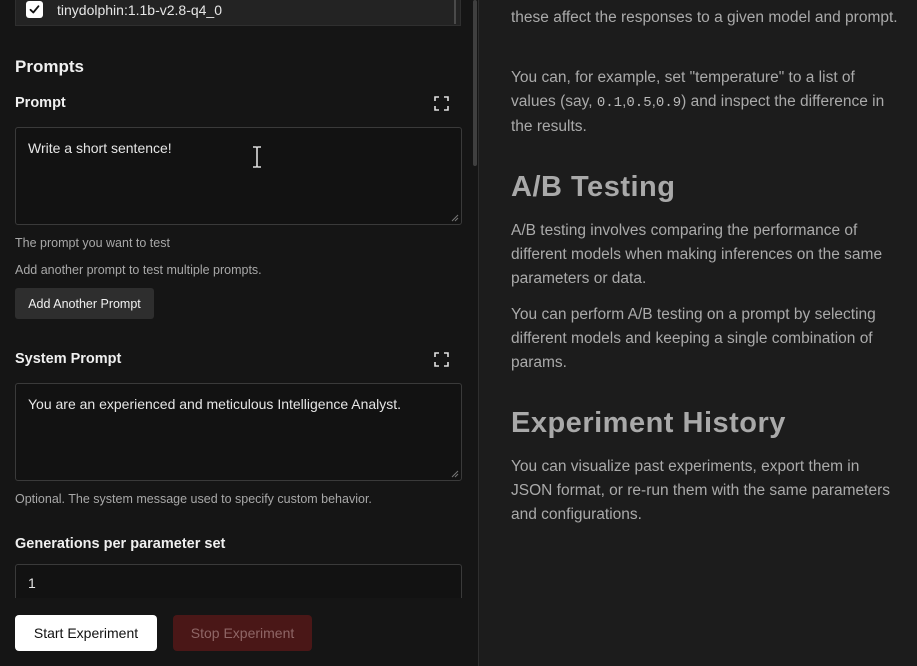 This screenshot has width=917, height=666. I want to click on stop-experiment-button: Stop Experiment, so click(242, 633).